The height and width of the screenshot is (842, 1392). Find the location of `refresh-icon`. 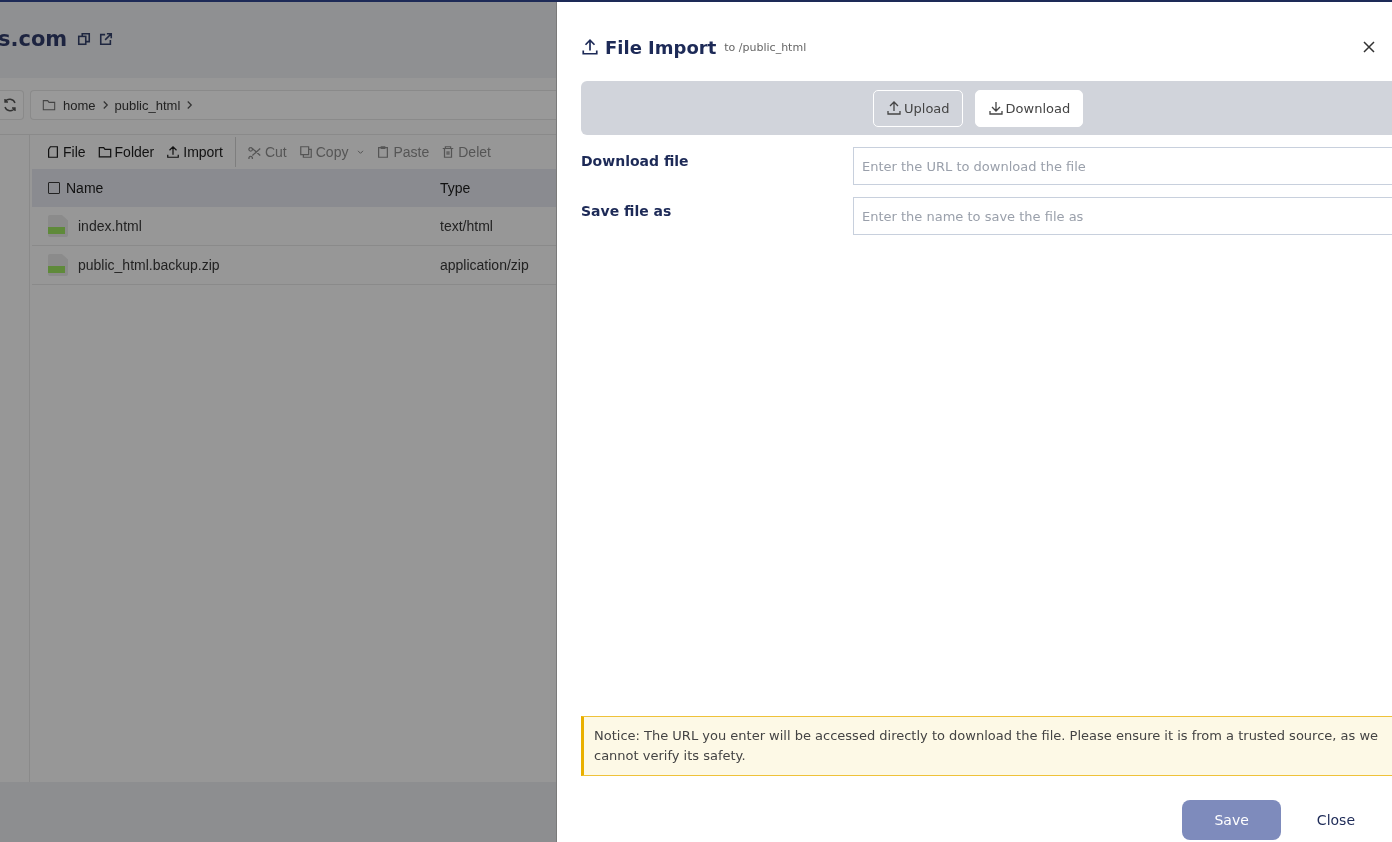

refresh-icon is located at coordinates (9, 105).